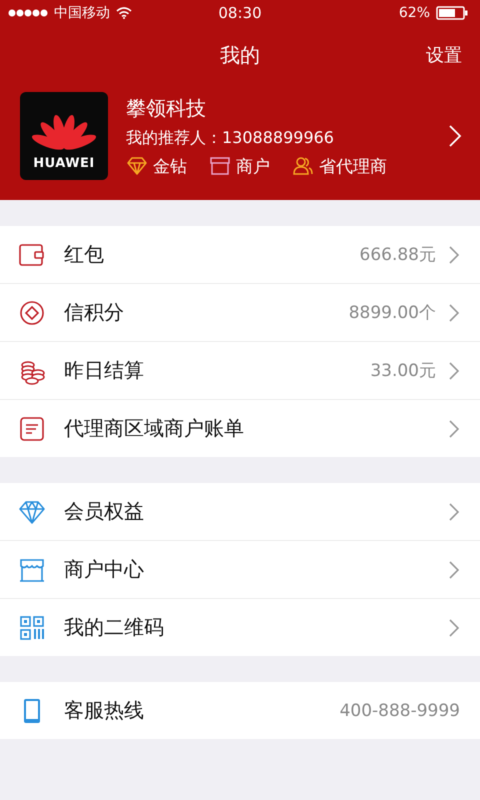 The height and width of the screenshot is (800, 480). Describe the element at coordinates (240, 570) in the screenshot. I see `menu-row: 商户中心` at that location.